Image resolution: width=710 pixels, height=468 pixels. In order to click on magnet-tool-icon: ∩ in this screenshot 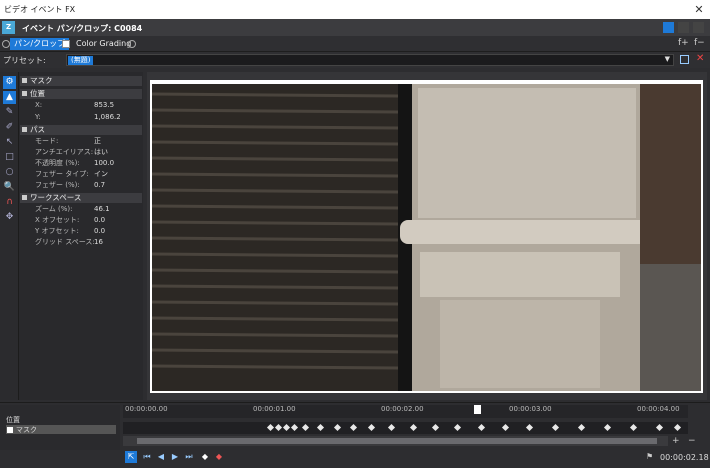, I will do `click(9, 202)`.